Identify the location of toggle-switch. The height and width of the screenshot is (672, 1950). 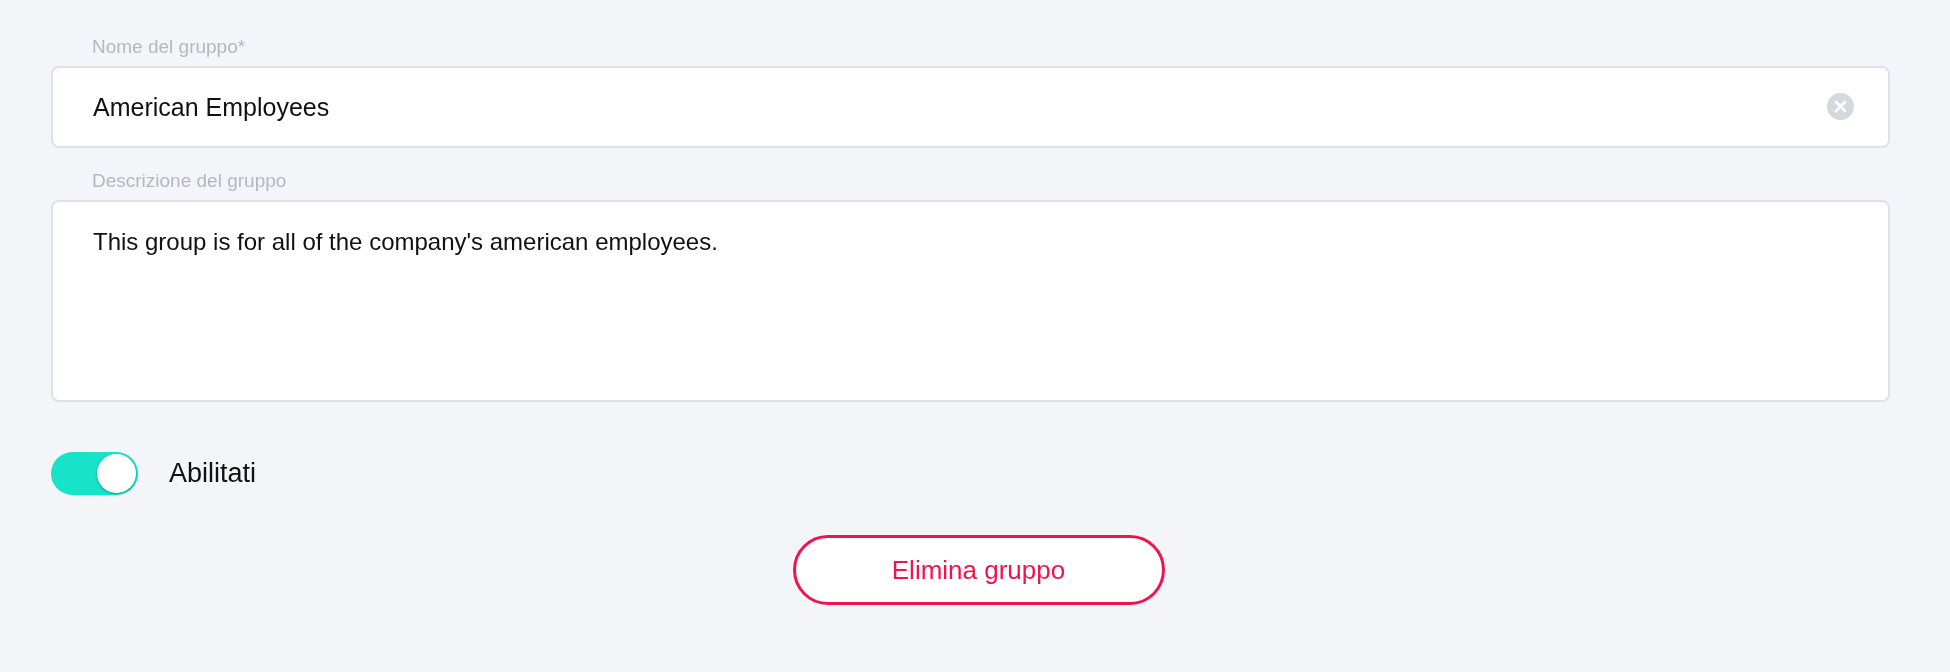
(94, 473).